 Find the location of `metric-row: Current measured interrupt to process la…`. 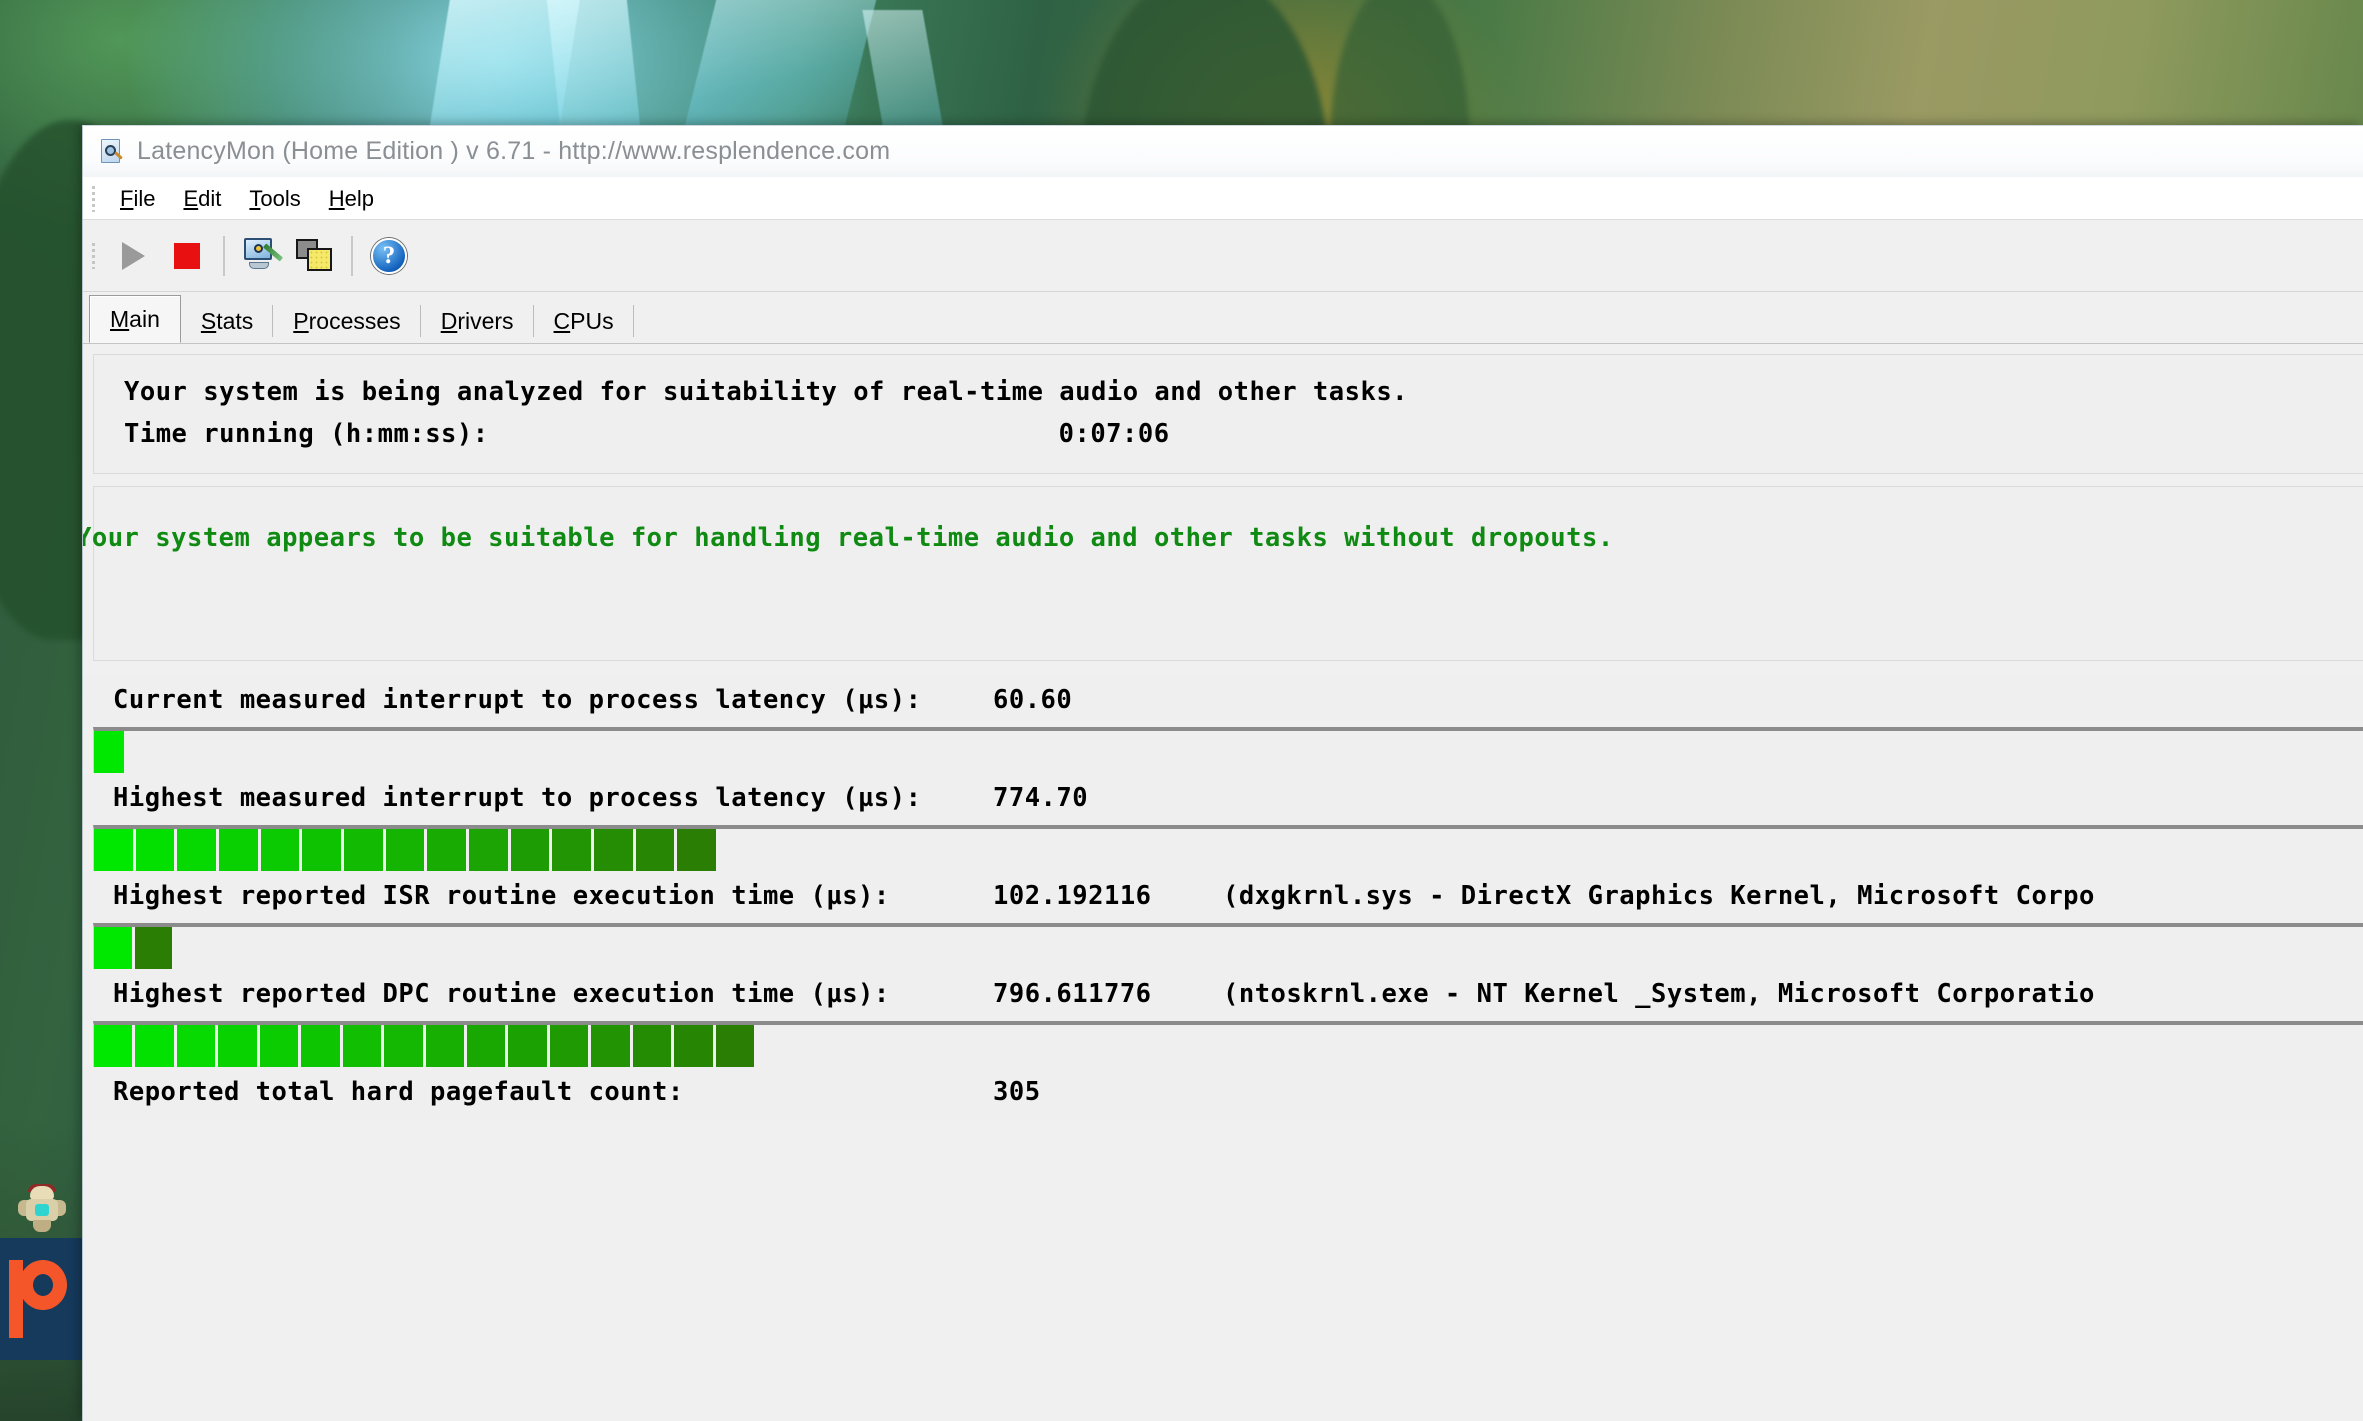

metric-row: Current measured interrupt to process la… is located at coordinates (1223, 701).